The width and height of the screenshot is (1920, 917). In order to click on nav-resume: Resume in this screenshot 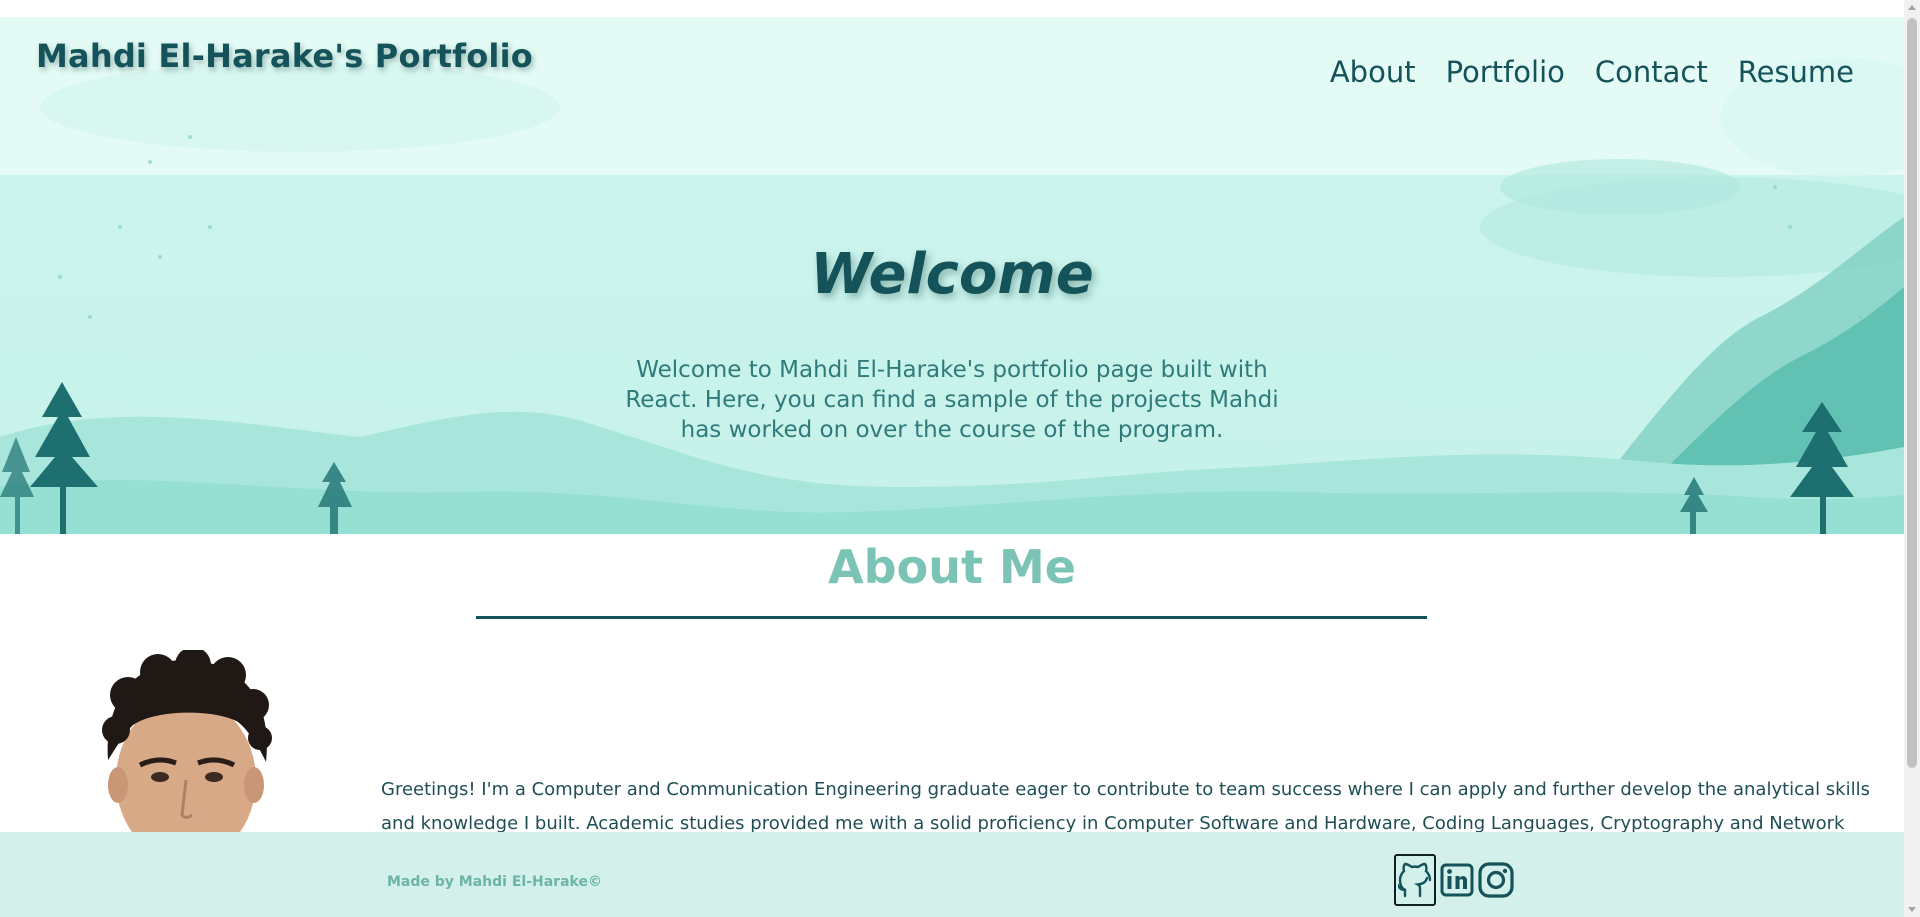, I will do `click(1796, 72)`.